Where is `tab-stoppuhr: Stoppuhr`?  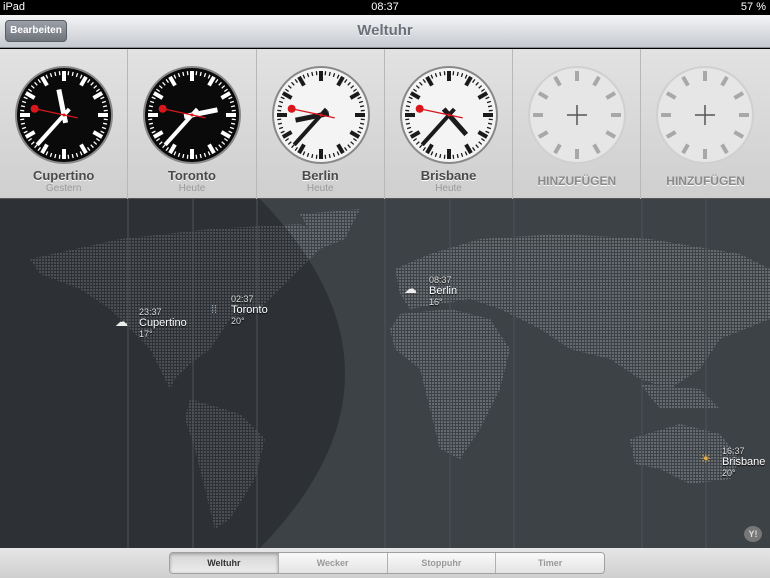
tab-stoppuhr: Stoppuhr is located at coordinates (442, 563).